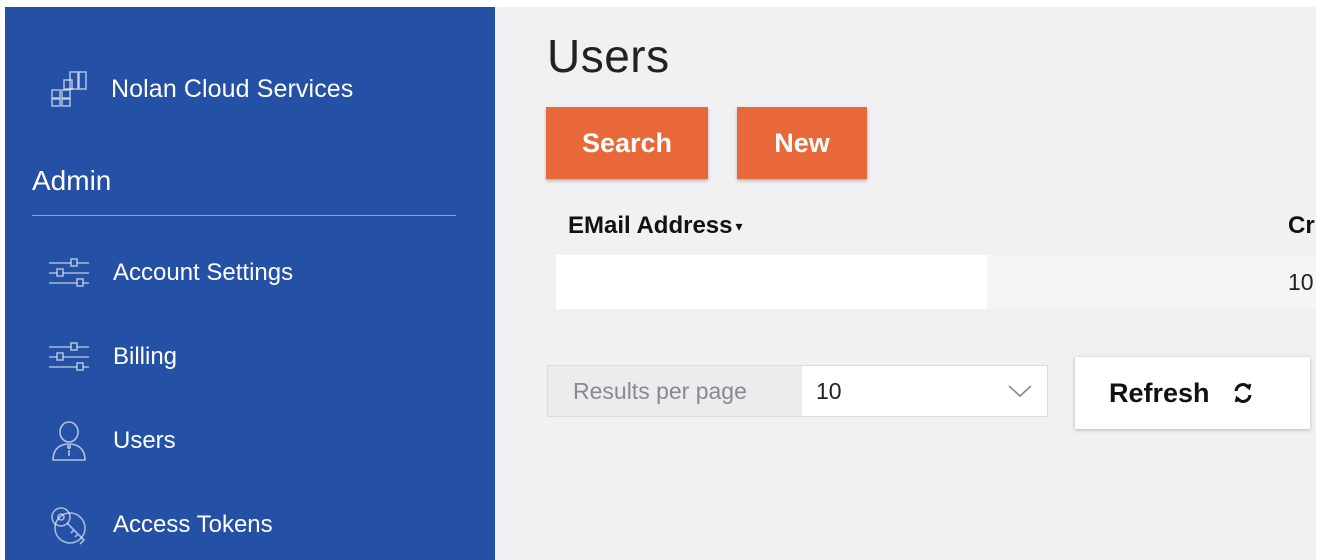 The width and height of the screenshot is (1321, 560). Describe the element at coordinates (69, 441) in the screenshot. I see `user-icon` at that location.